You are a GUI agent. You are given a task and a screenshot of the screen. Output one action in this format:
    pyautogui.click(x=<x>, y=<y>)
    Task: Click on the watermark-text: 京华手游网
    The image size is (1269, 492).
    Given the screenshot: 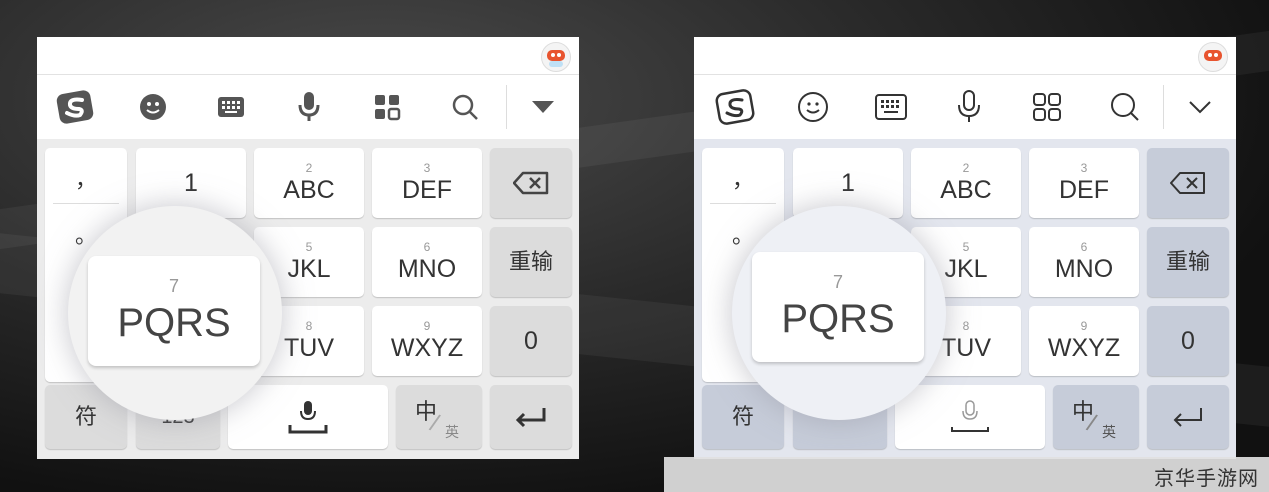 What is the action you would take?
    pyautogui.click(x=1206, y=479)
    